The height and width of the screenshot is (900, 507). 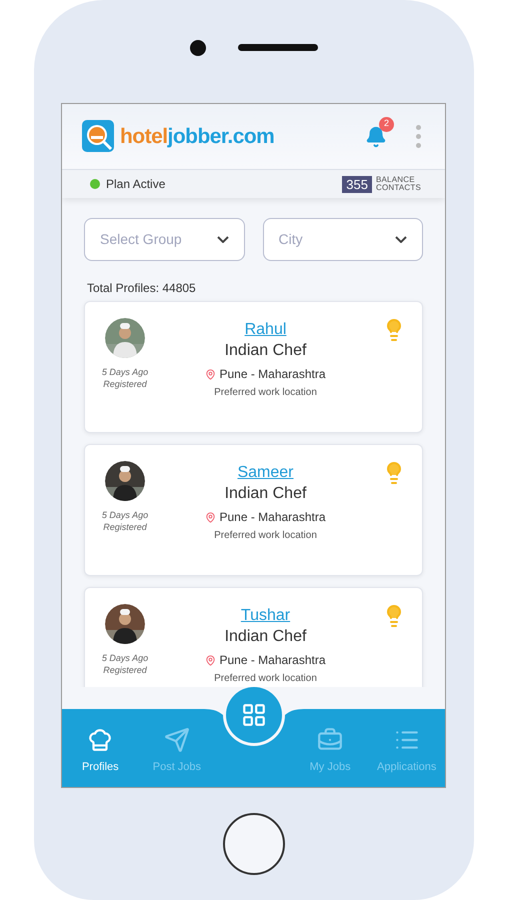 I want to click on nav-tab: Applications, so click(x=406, y=748).